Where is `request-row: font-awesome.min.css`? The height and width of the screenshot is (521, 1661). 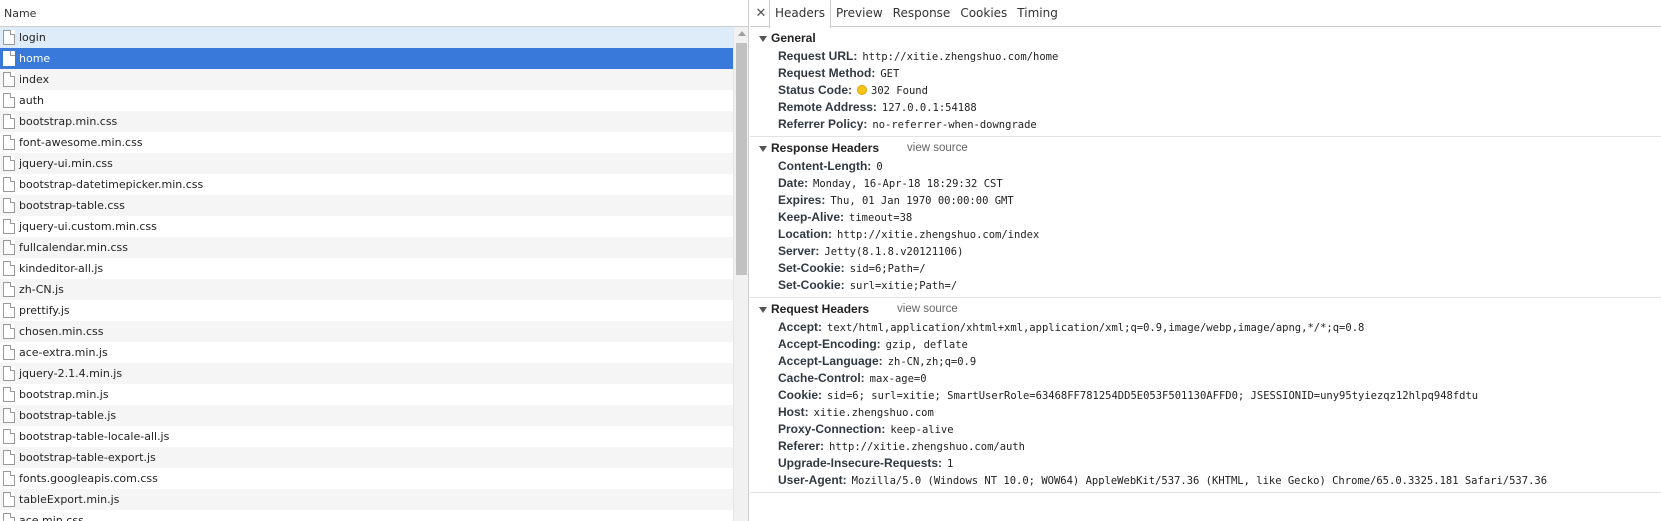 request-row: font-awesome.min.css is located at coordinates (366, 142).